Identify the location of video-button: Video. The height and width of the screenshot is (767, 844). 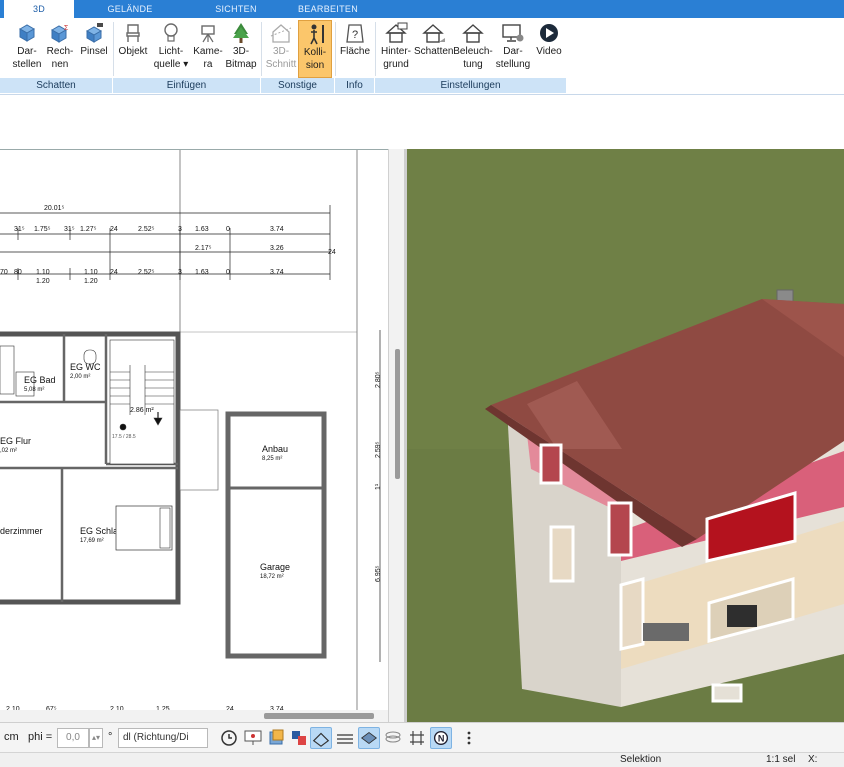
(549, 49).